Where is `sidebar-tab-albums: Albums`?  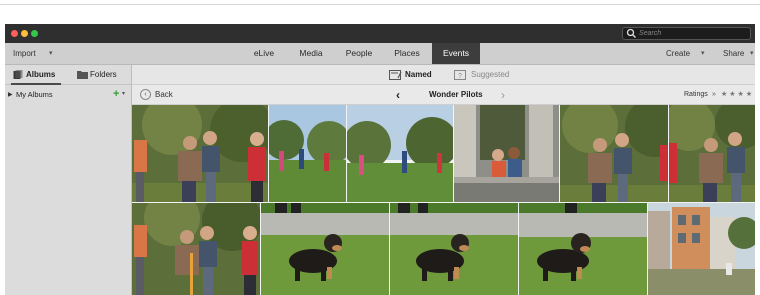
sidebar-tab-albums: Albums is located at coordinates (40, 75).